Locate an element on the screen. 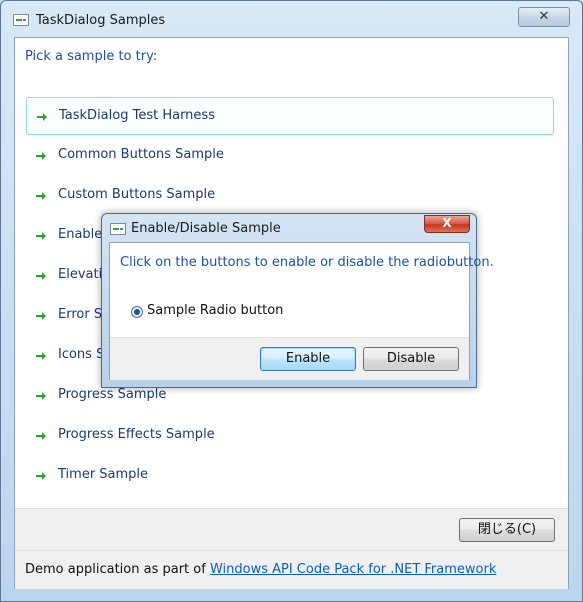  command-link-progress-effects: Progress Effects Sample is located at coordinates (290, 436).